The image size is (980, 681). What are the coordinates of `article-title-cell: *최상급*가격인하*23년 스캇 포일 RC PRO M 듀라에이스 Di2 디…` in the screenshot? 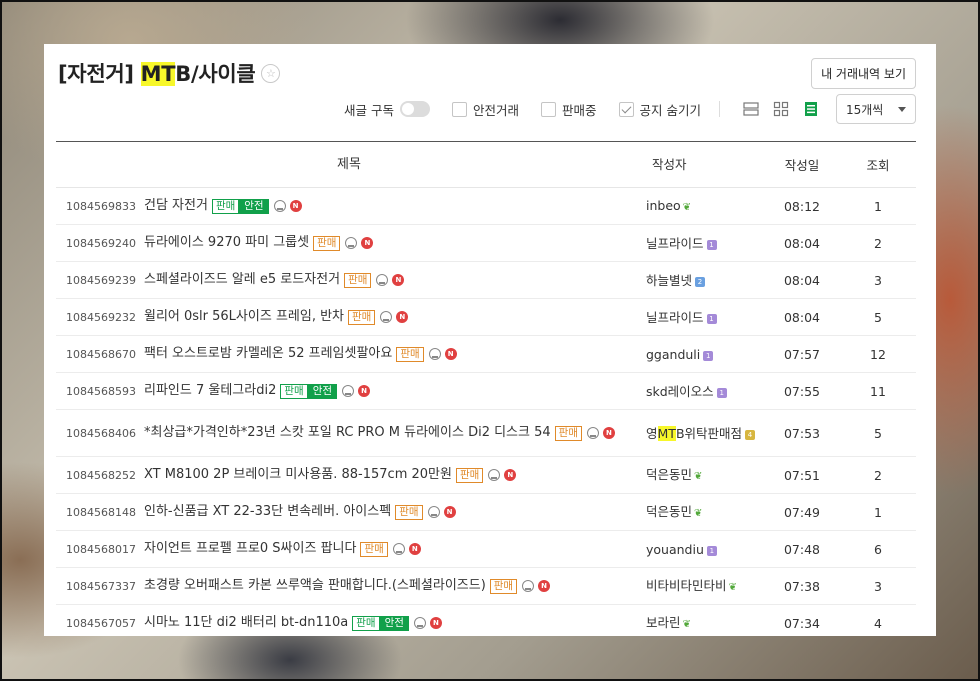 It's located at (391, 433).